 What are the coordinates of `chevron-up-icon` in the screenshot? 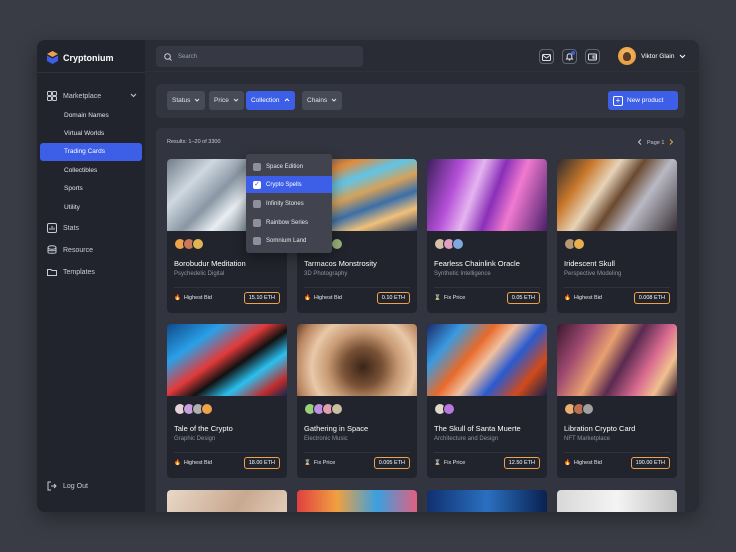 It's located at (287, 101).